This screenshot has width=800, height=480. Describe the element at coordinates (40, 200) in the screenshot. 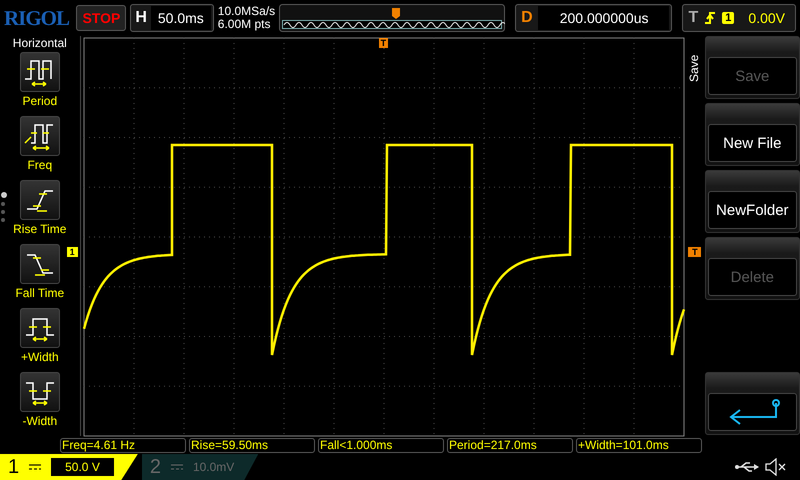

I see `rise-measure-button` at that location.